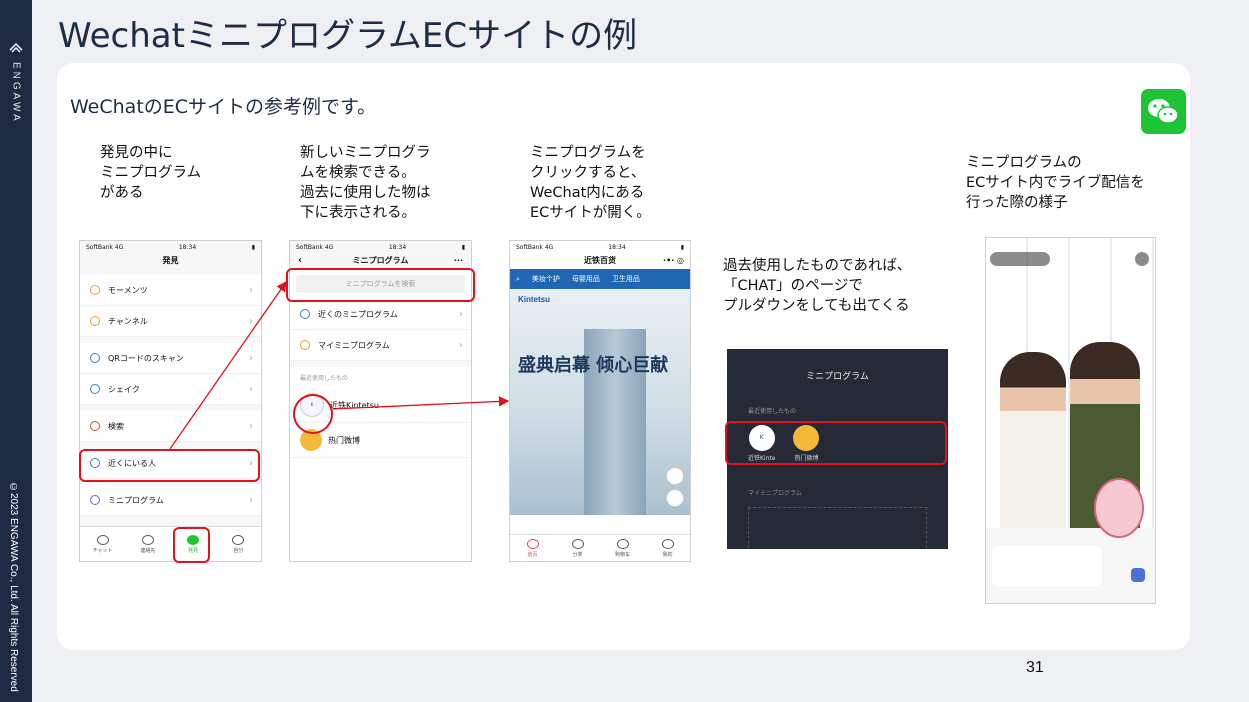 The image size is (1249, 702). What do you see at coordinates (339, 365) in the screenshot?
I see `flow-arrows` at bounding box center [339, 365].